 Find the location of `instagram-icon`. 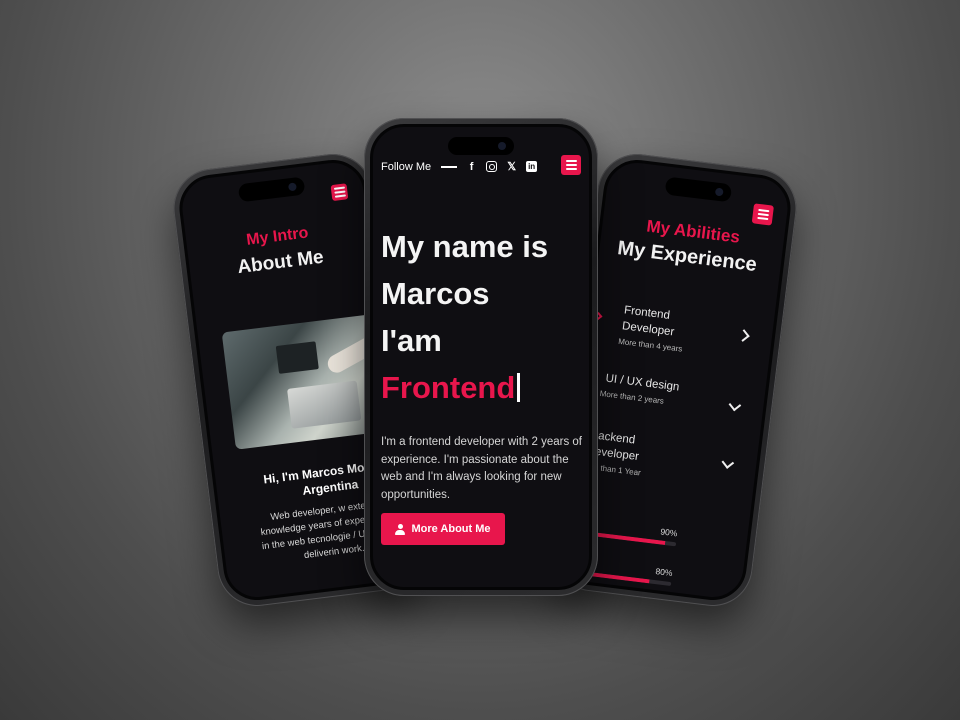

instagram-icon is located at coordinates (492, 166).